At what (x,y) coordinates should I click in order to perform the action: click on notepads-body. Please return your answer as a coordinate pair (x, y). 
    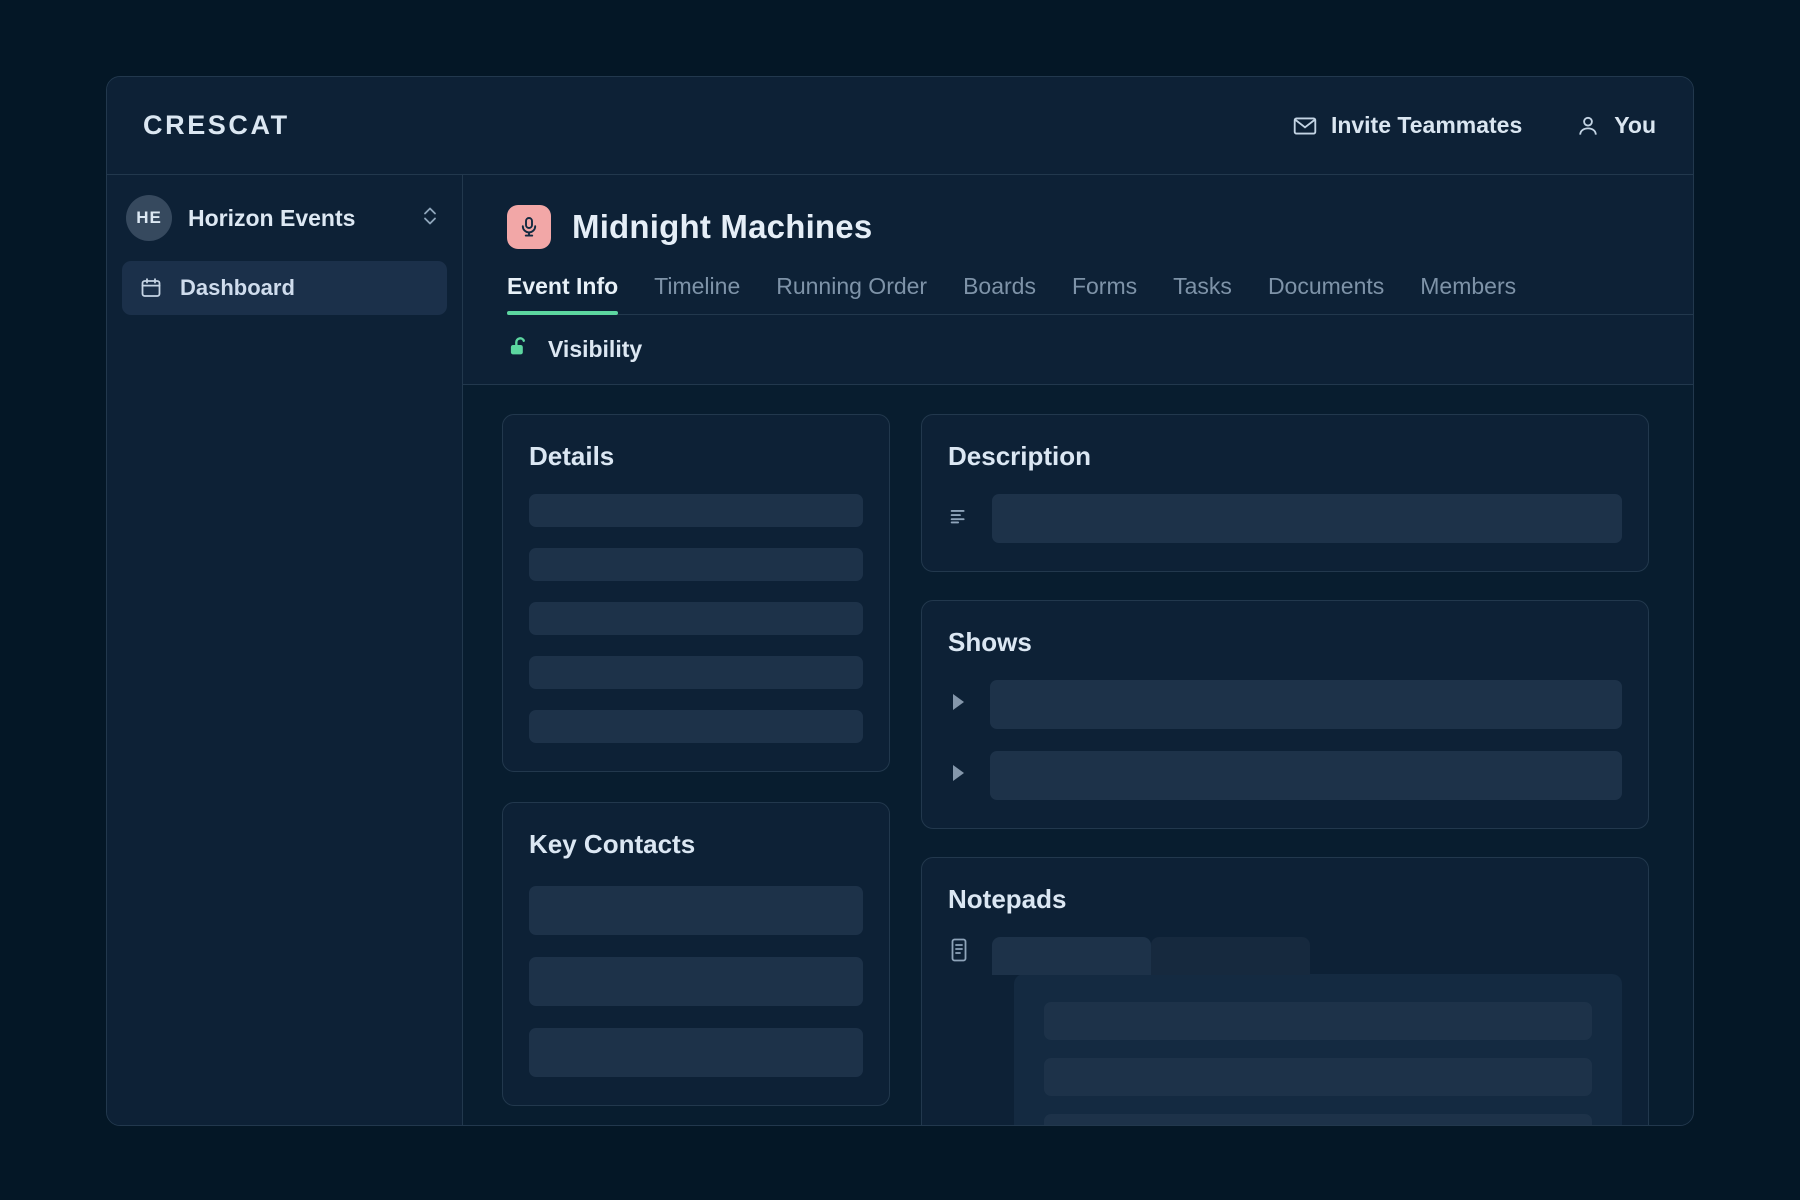
    Looking at the image, I should click on (1285, 1031).